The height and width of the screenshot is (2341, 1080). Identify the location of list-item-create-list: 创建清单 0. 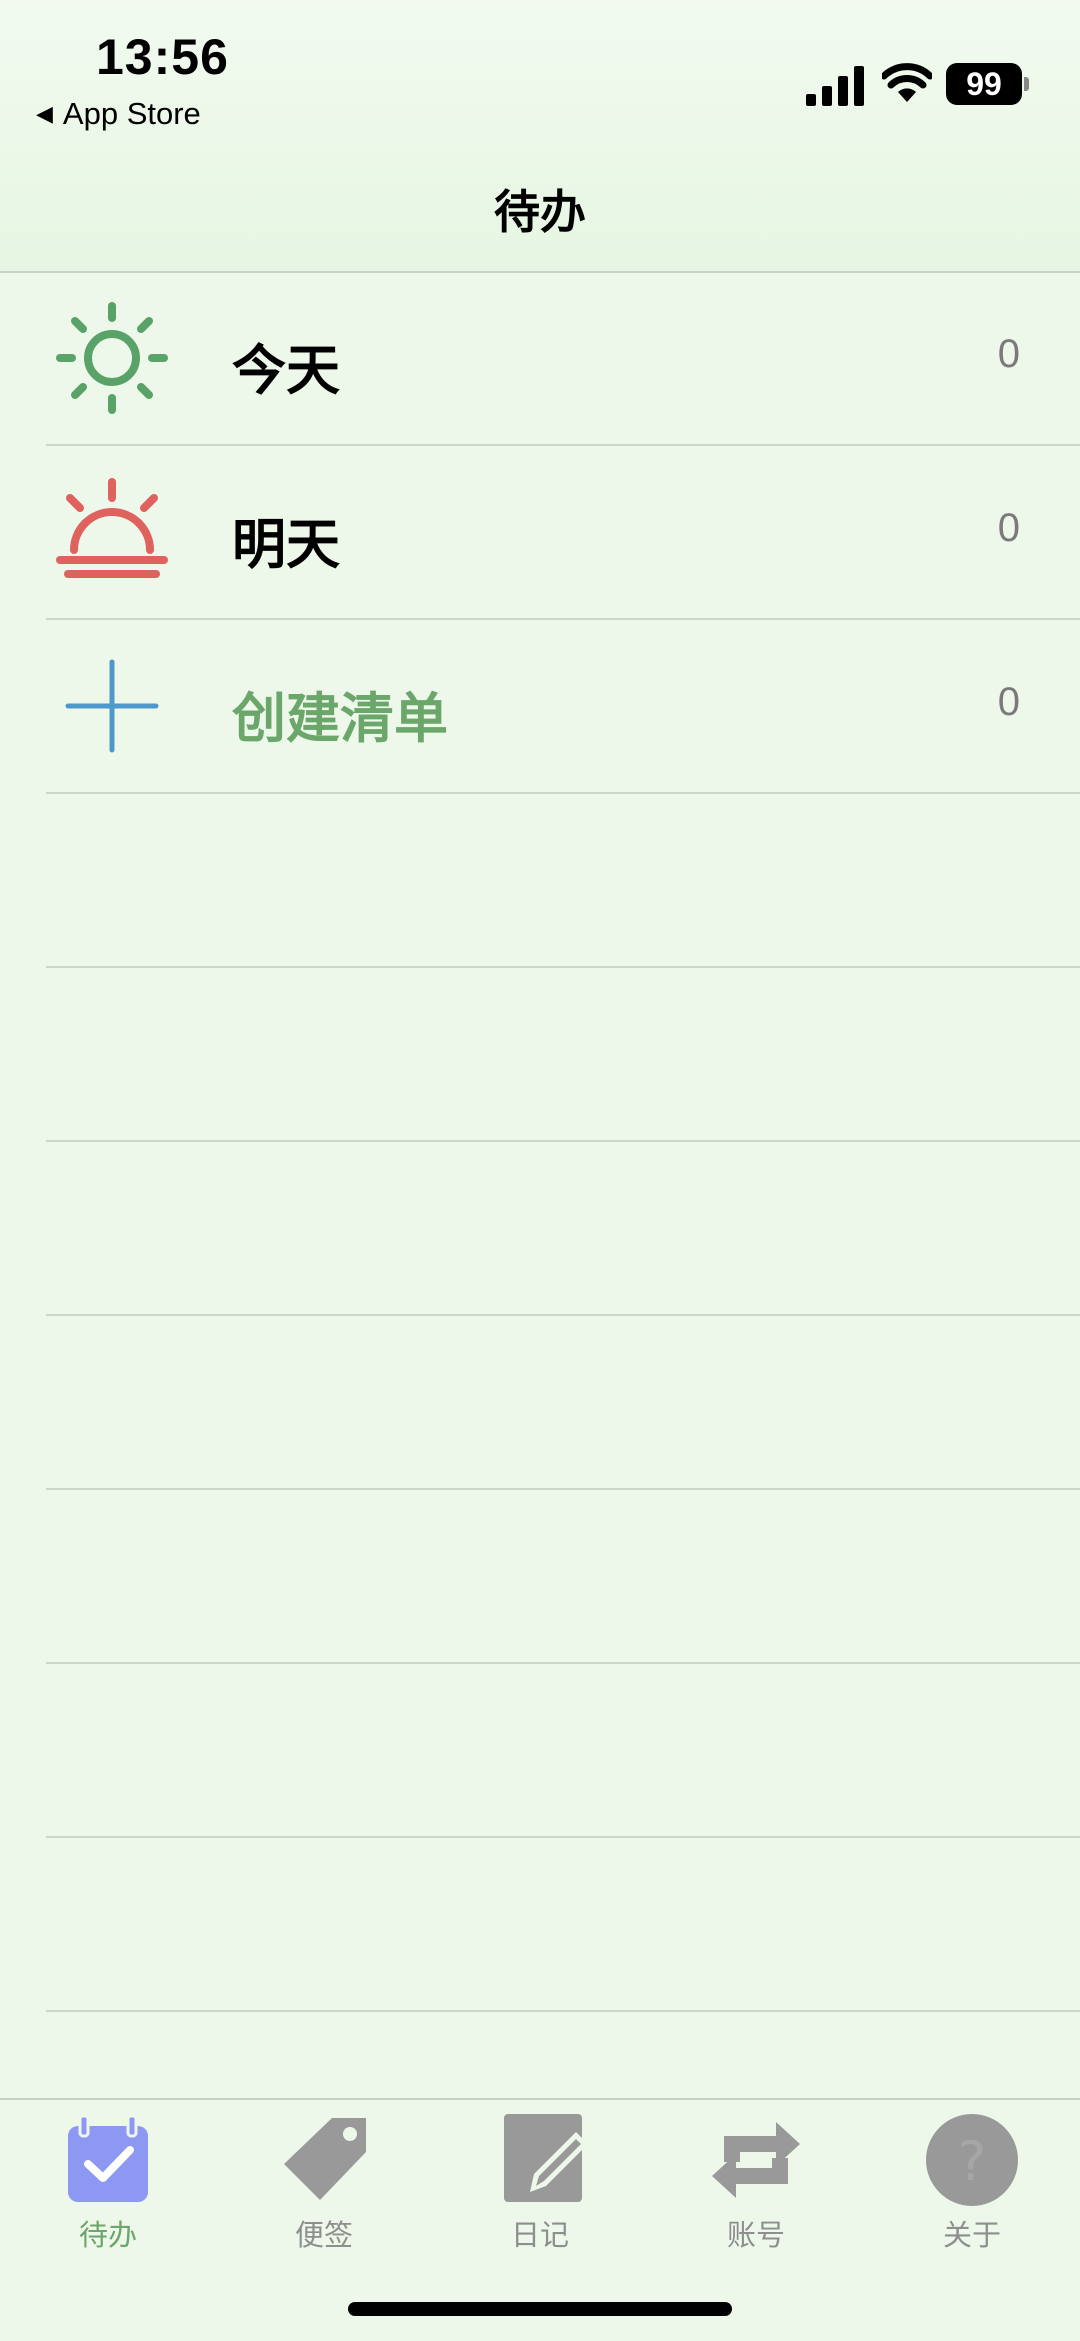
(563, 707).